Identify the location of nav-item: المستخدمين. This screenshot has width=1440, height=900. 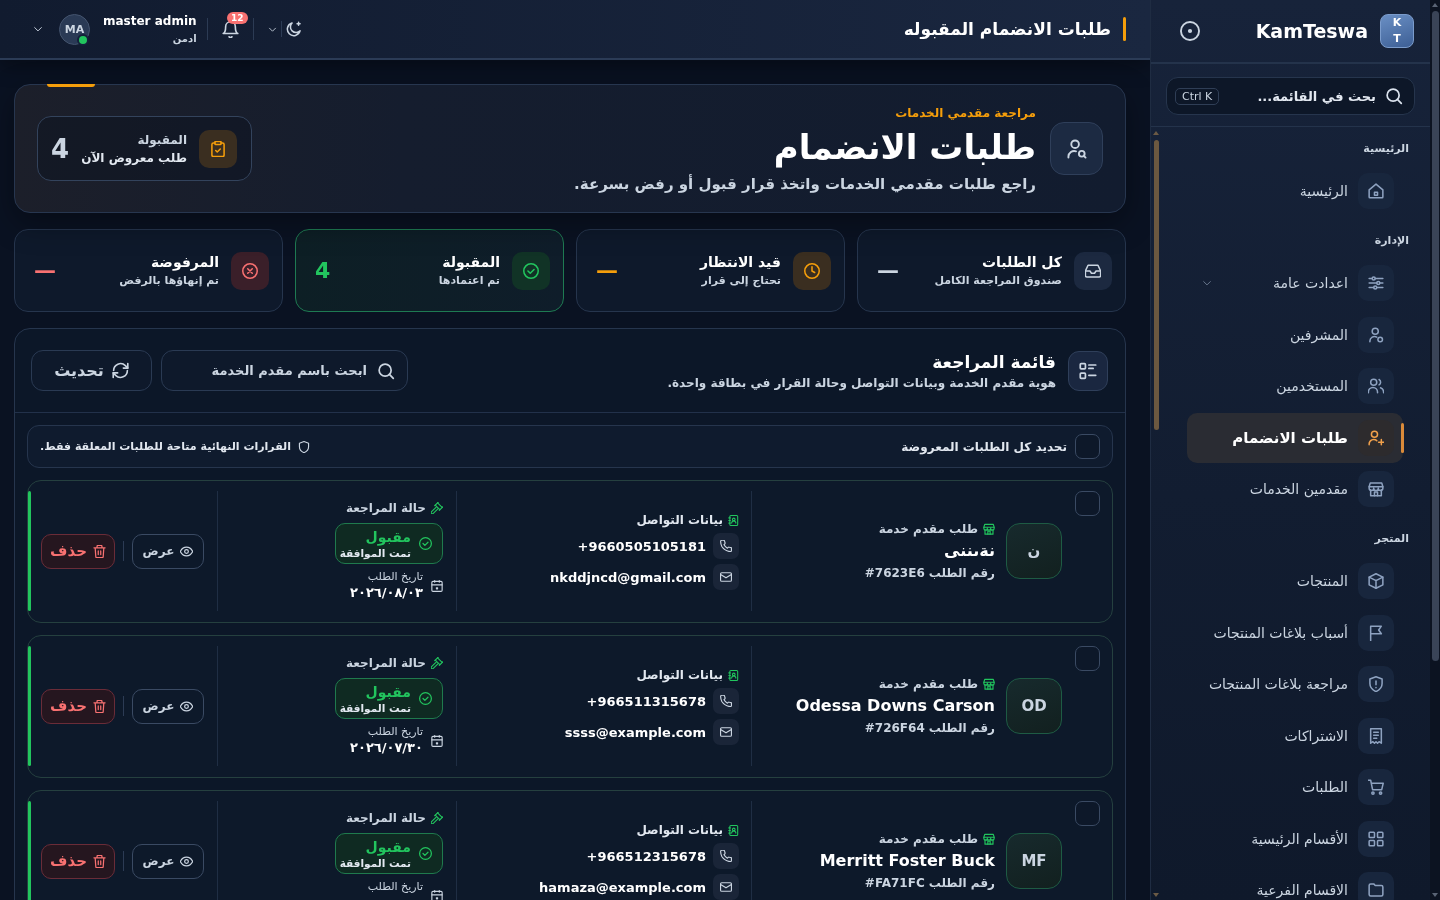
(1295, 386).